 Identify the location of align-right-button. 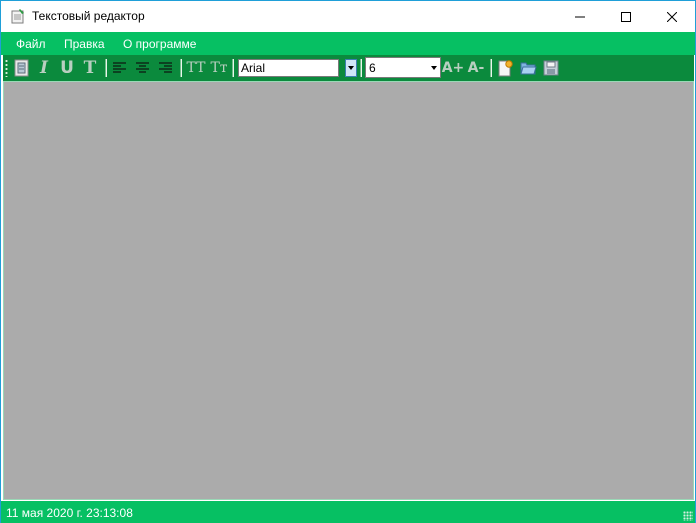
(166, 68).